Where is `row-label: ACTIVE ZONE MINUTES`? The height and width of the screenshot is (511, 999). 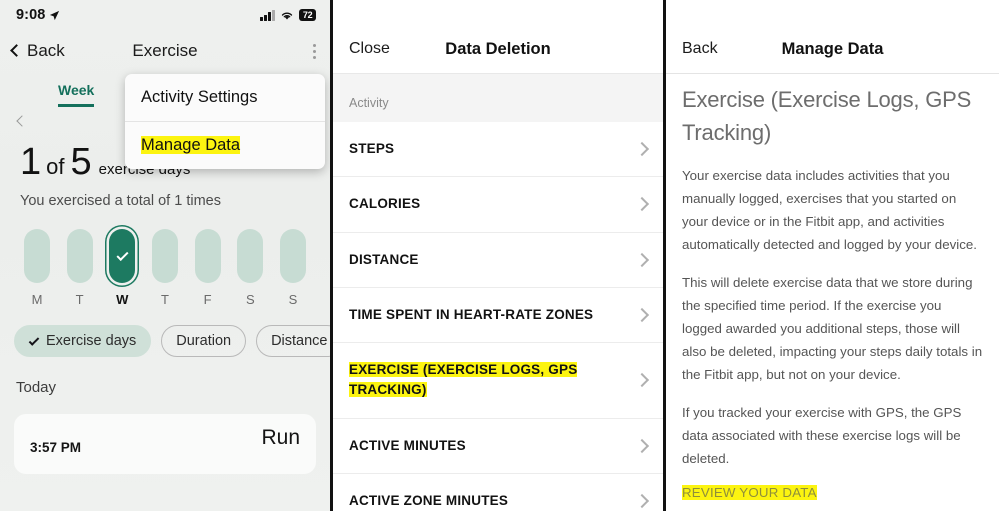
row-label: ACTIVE ZONE MINUTES is located at coordinates (429, 500).